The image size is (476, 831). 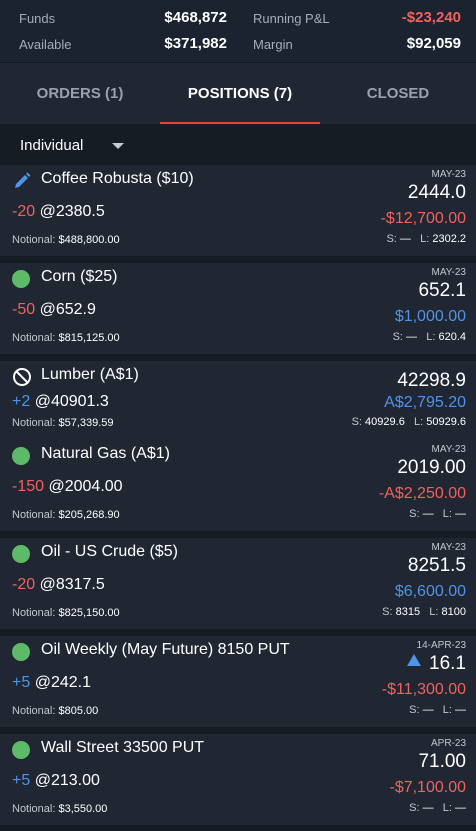 What do you see at coordinates (22, 181) in the screenshot?
I see `pencil-icon` at bounding box center [22, 181].